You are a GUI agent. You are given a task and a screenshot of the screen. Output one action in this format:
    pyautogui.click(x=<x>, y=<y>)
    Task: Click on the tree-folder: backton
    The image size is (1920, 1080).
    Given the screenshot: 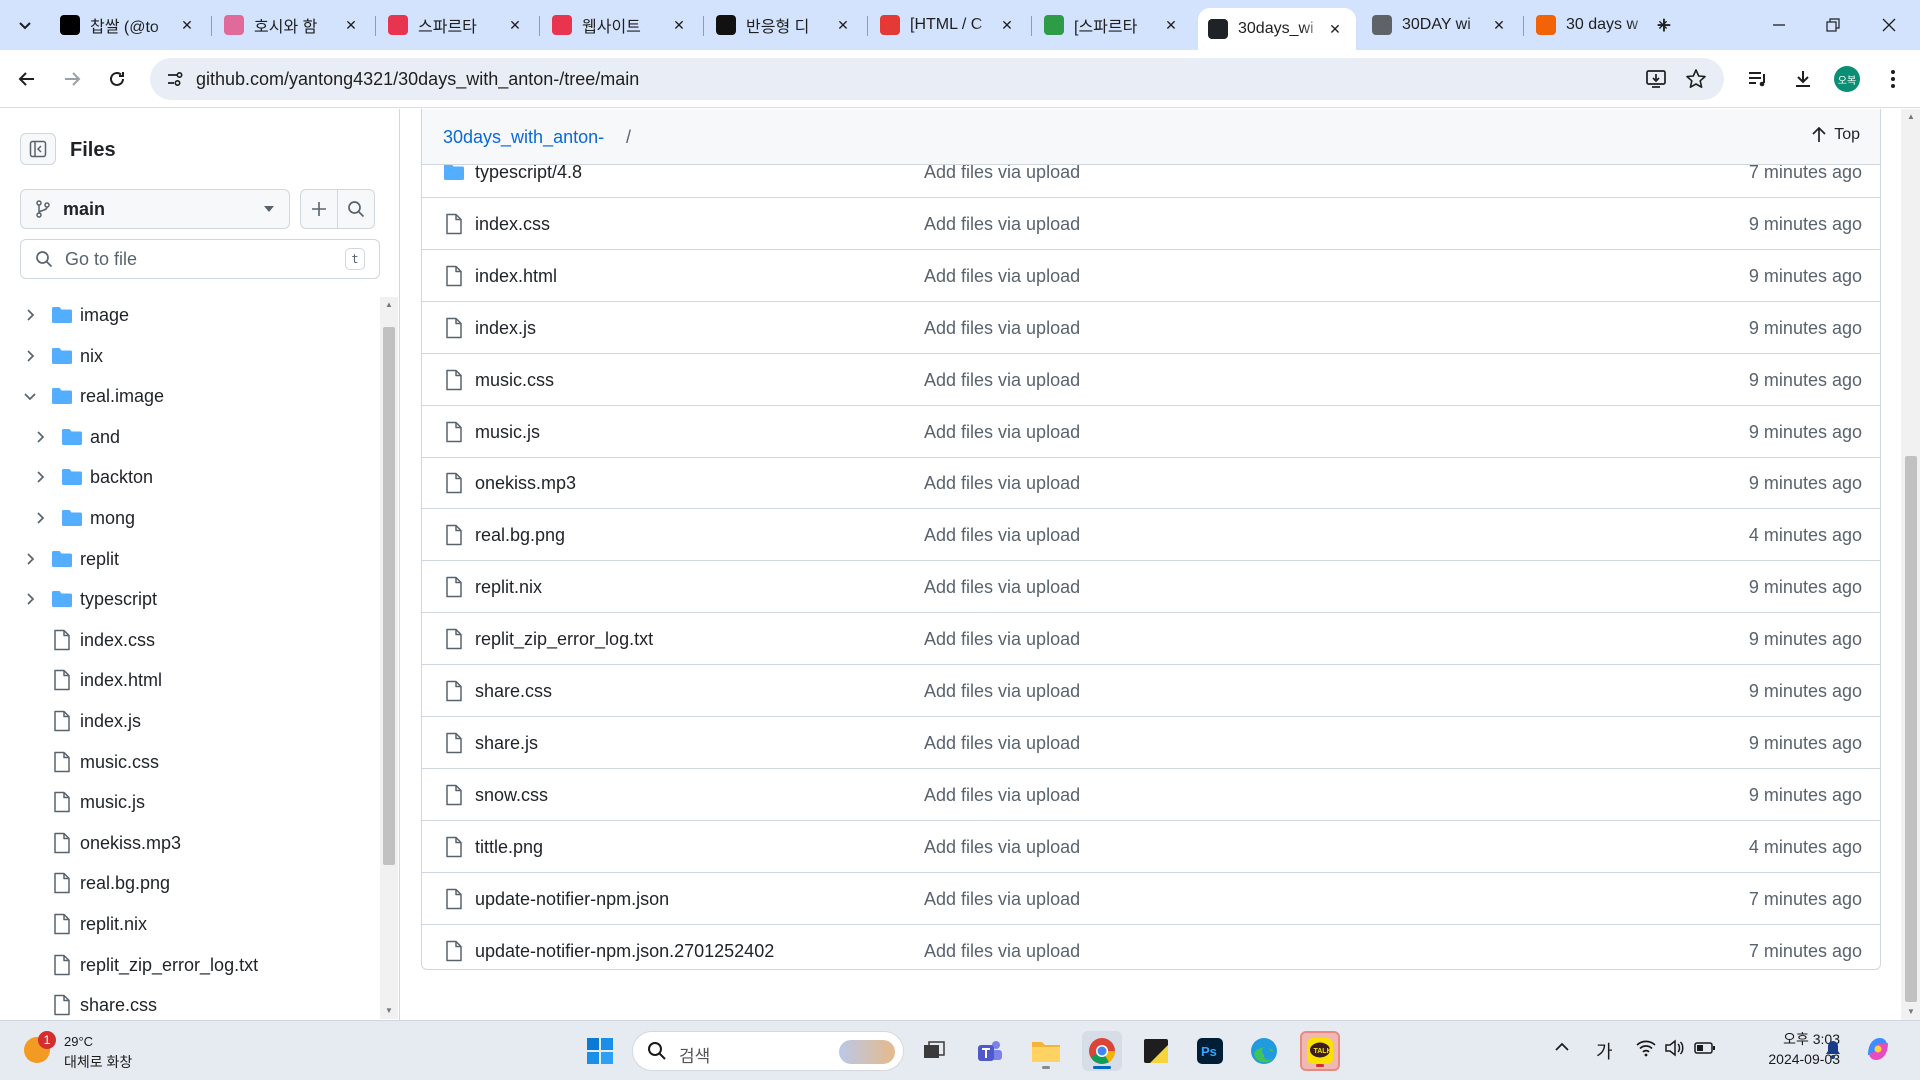 What is the action you would take?
    pyautogui.click(x=91, y=477)
    